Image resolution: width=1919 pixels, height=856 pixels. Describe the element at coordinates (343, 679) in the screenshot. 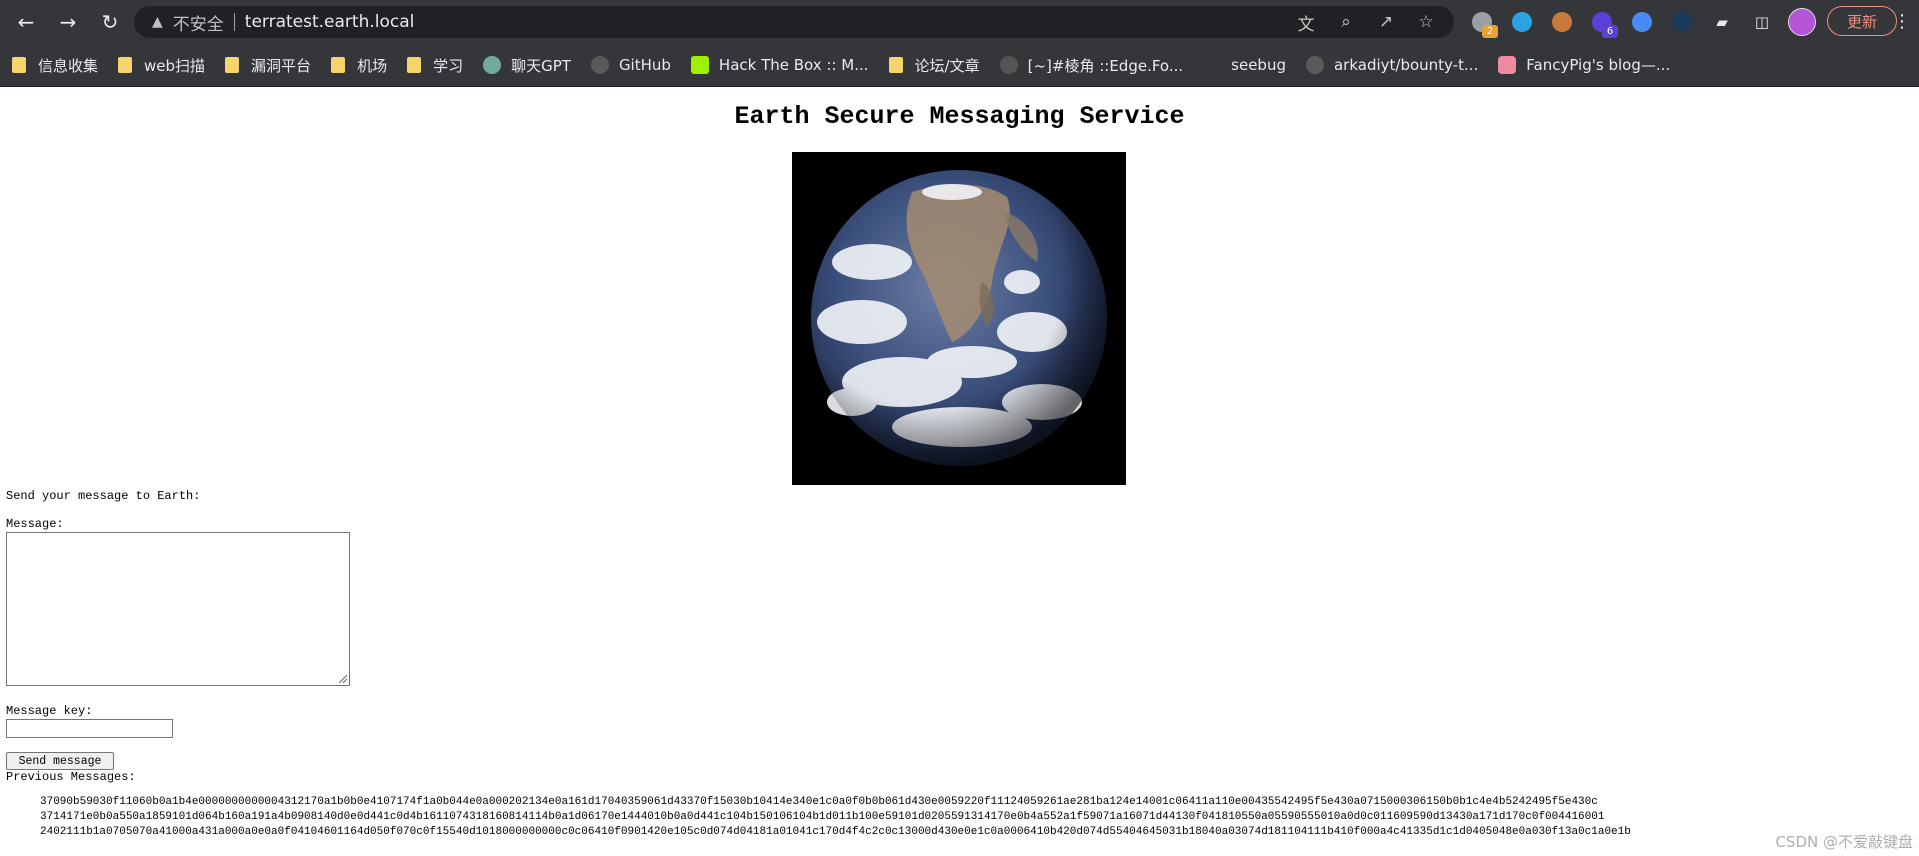

I see `resize-grip-icon` at that location.